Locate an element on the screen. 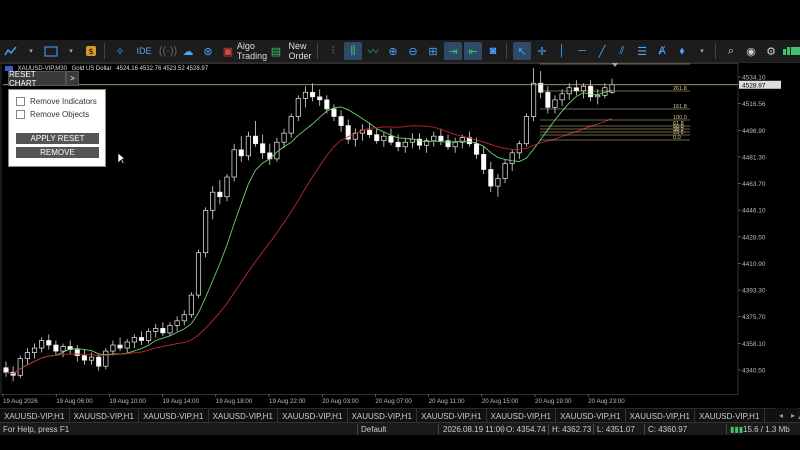 Image resolution: width=800 pixels, height=450 pixels. remove-indicators-option: Remove Indicators is located at coordinates (56, 101).